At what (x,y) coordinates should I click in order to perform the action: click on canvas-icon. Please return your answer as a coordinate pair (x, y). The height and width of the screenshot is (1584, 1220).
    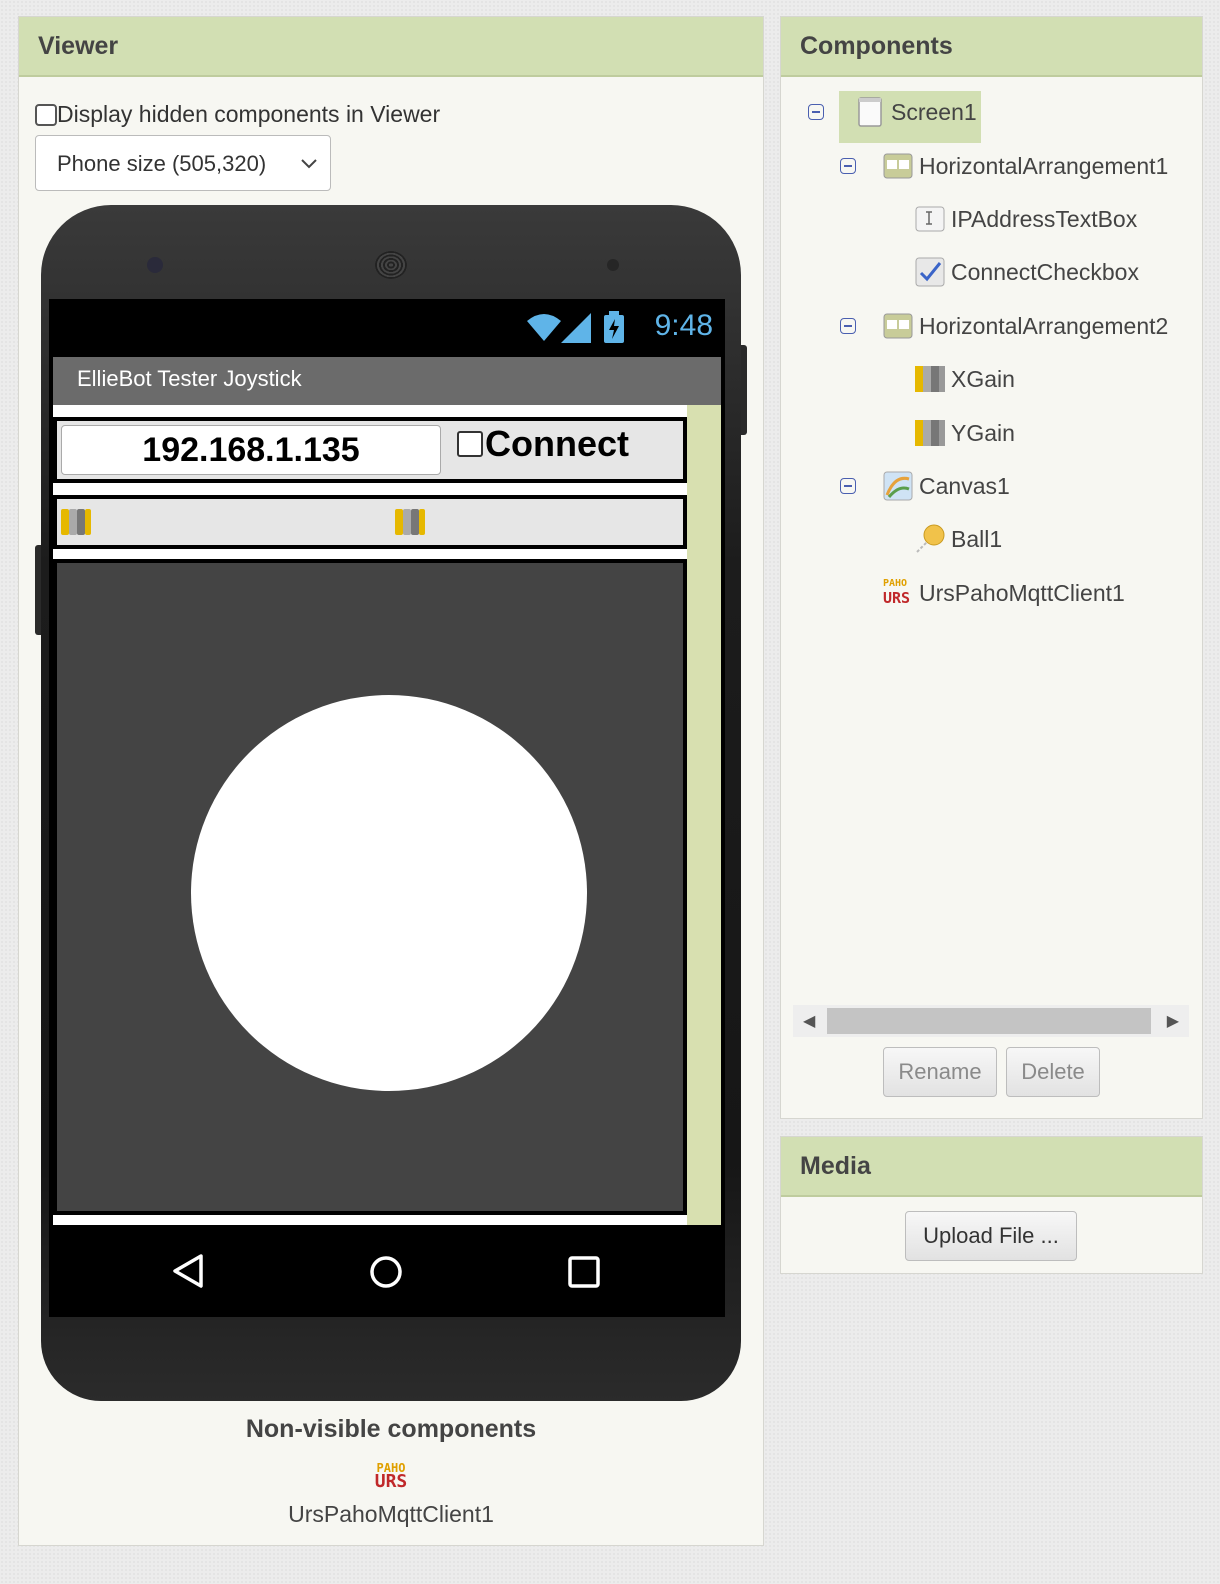
    Looking at the image, I should click on (898, 486).